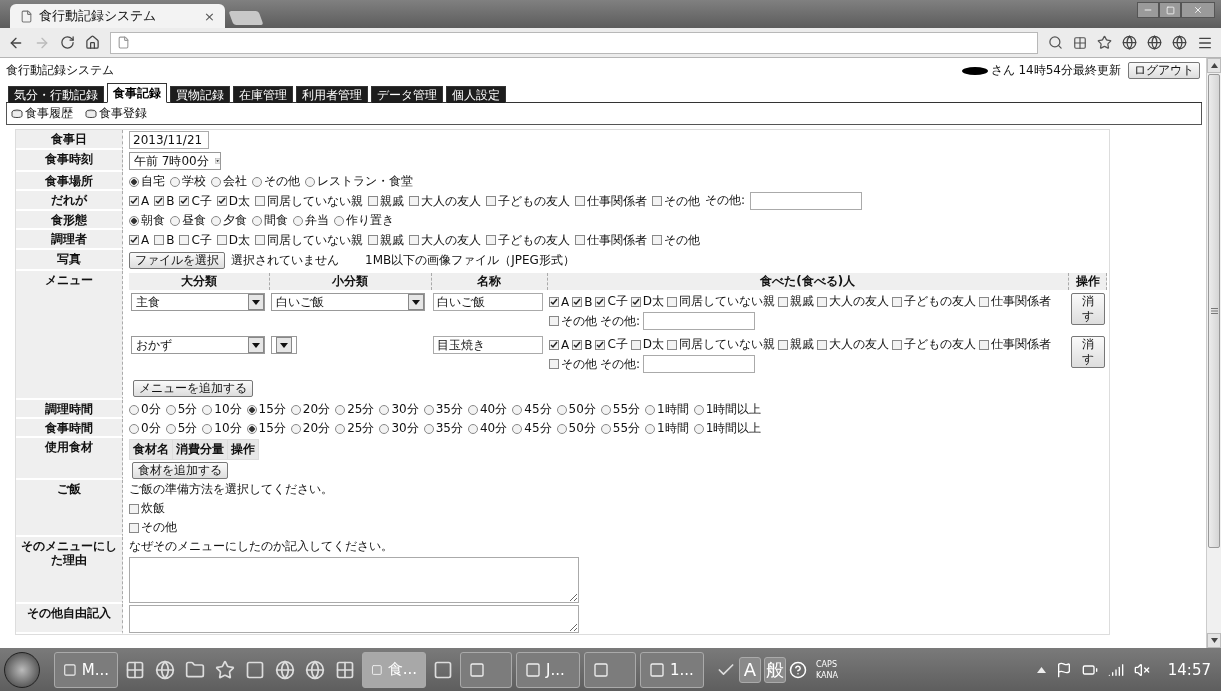 This screenshot has width=1221, height=691. I want to click on reload-icon, so click(67, 42).